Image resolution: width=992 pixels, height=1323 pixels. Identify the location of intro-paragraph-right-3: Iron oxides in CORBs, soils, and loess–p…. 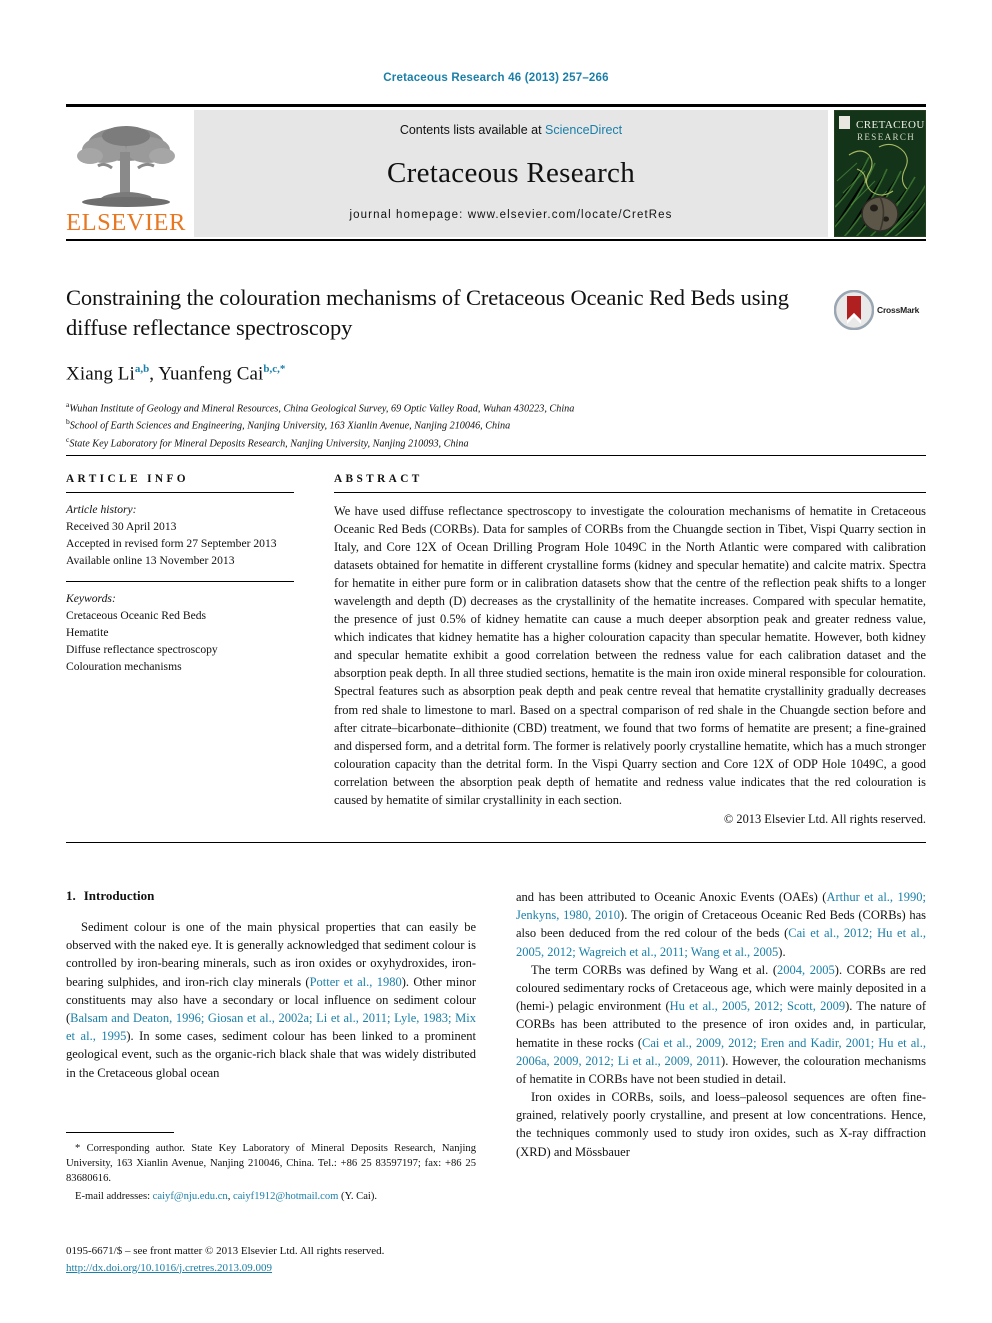
(721, 1124).